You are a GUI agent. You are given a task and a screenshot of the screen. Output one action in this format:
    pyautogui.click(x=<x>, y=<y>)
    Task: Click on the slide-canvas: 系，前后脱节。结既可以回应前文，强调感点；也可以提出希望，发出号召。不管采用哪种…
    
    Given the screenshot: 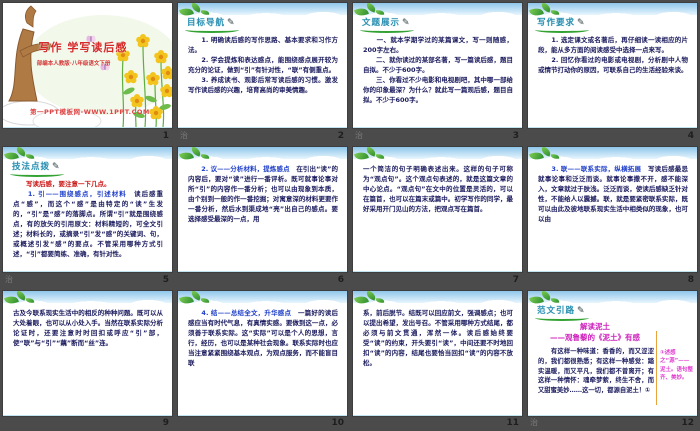 What is the action you would take?
    pyautogui.click(x=437, y=353)
    